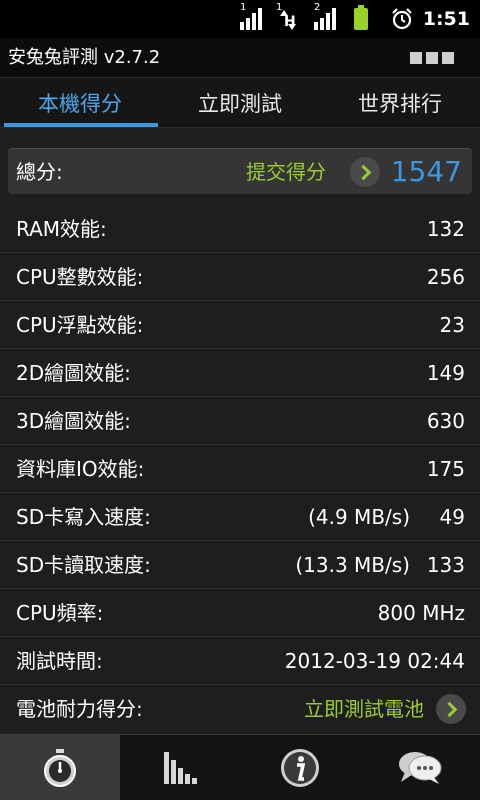 This screenshot has height=800, width=480. I want to click on list-item: 2D繪圖效能: 149, so click(240, 373).